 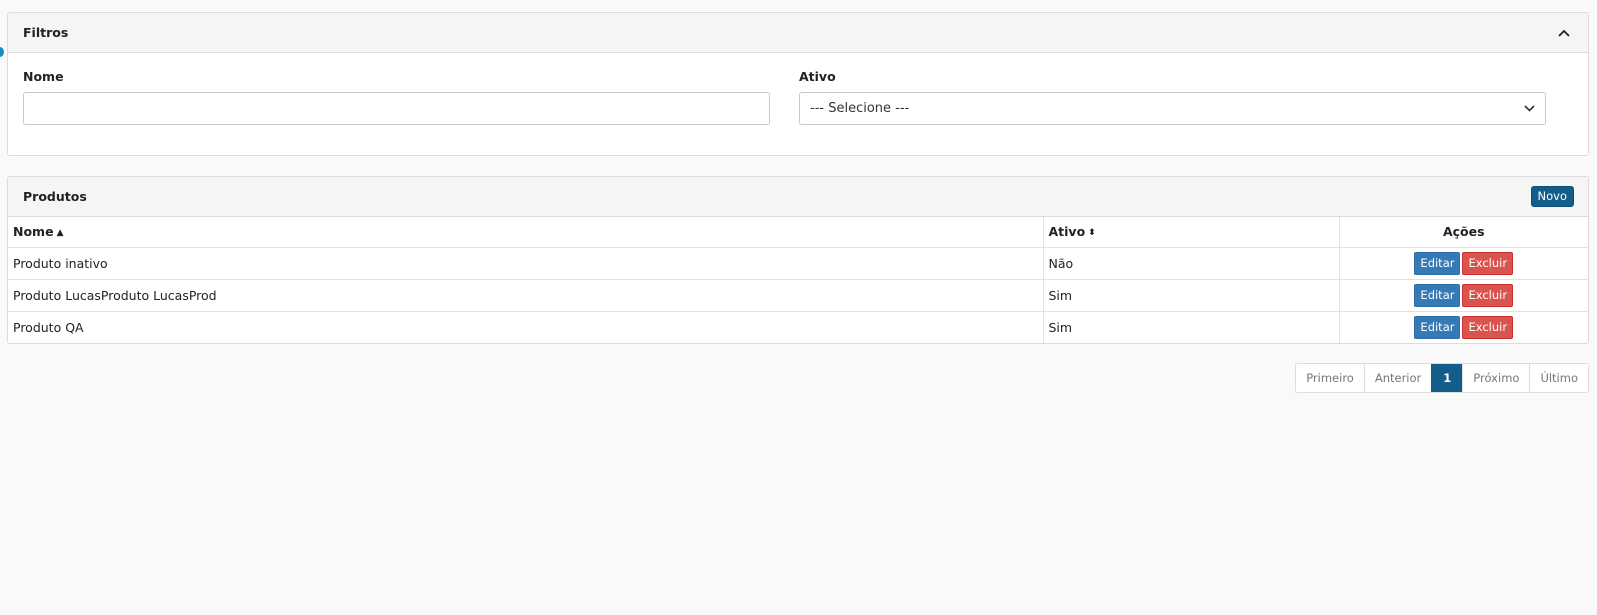 What do you see at coordinates (55, 196) in the screenshot?
I see `products-title: Produtos` at bounding box center [55, 196].